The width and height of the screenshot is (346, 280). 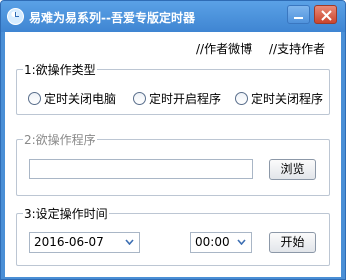 What do you see at coordinates (141, 169) in the screenshot?
I see `program-path-input` at bounding box center [141, 169].